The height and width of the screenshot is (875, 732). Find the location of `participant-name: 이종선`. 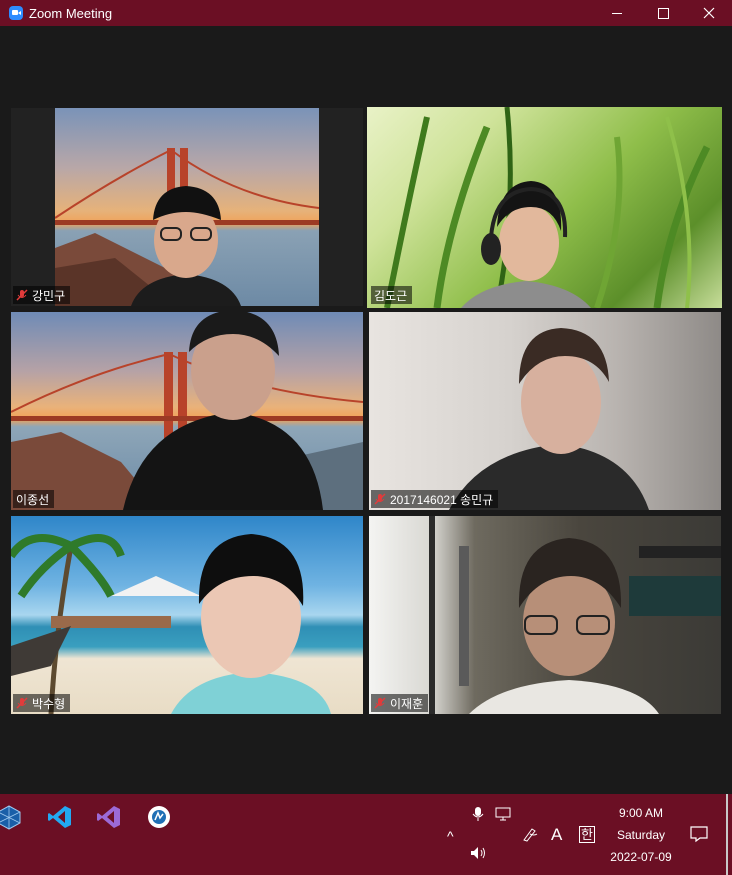

participant-name: 이종선 is located at coordinates (33, 499).